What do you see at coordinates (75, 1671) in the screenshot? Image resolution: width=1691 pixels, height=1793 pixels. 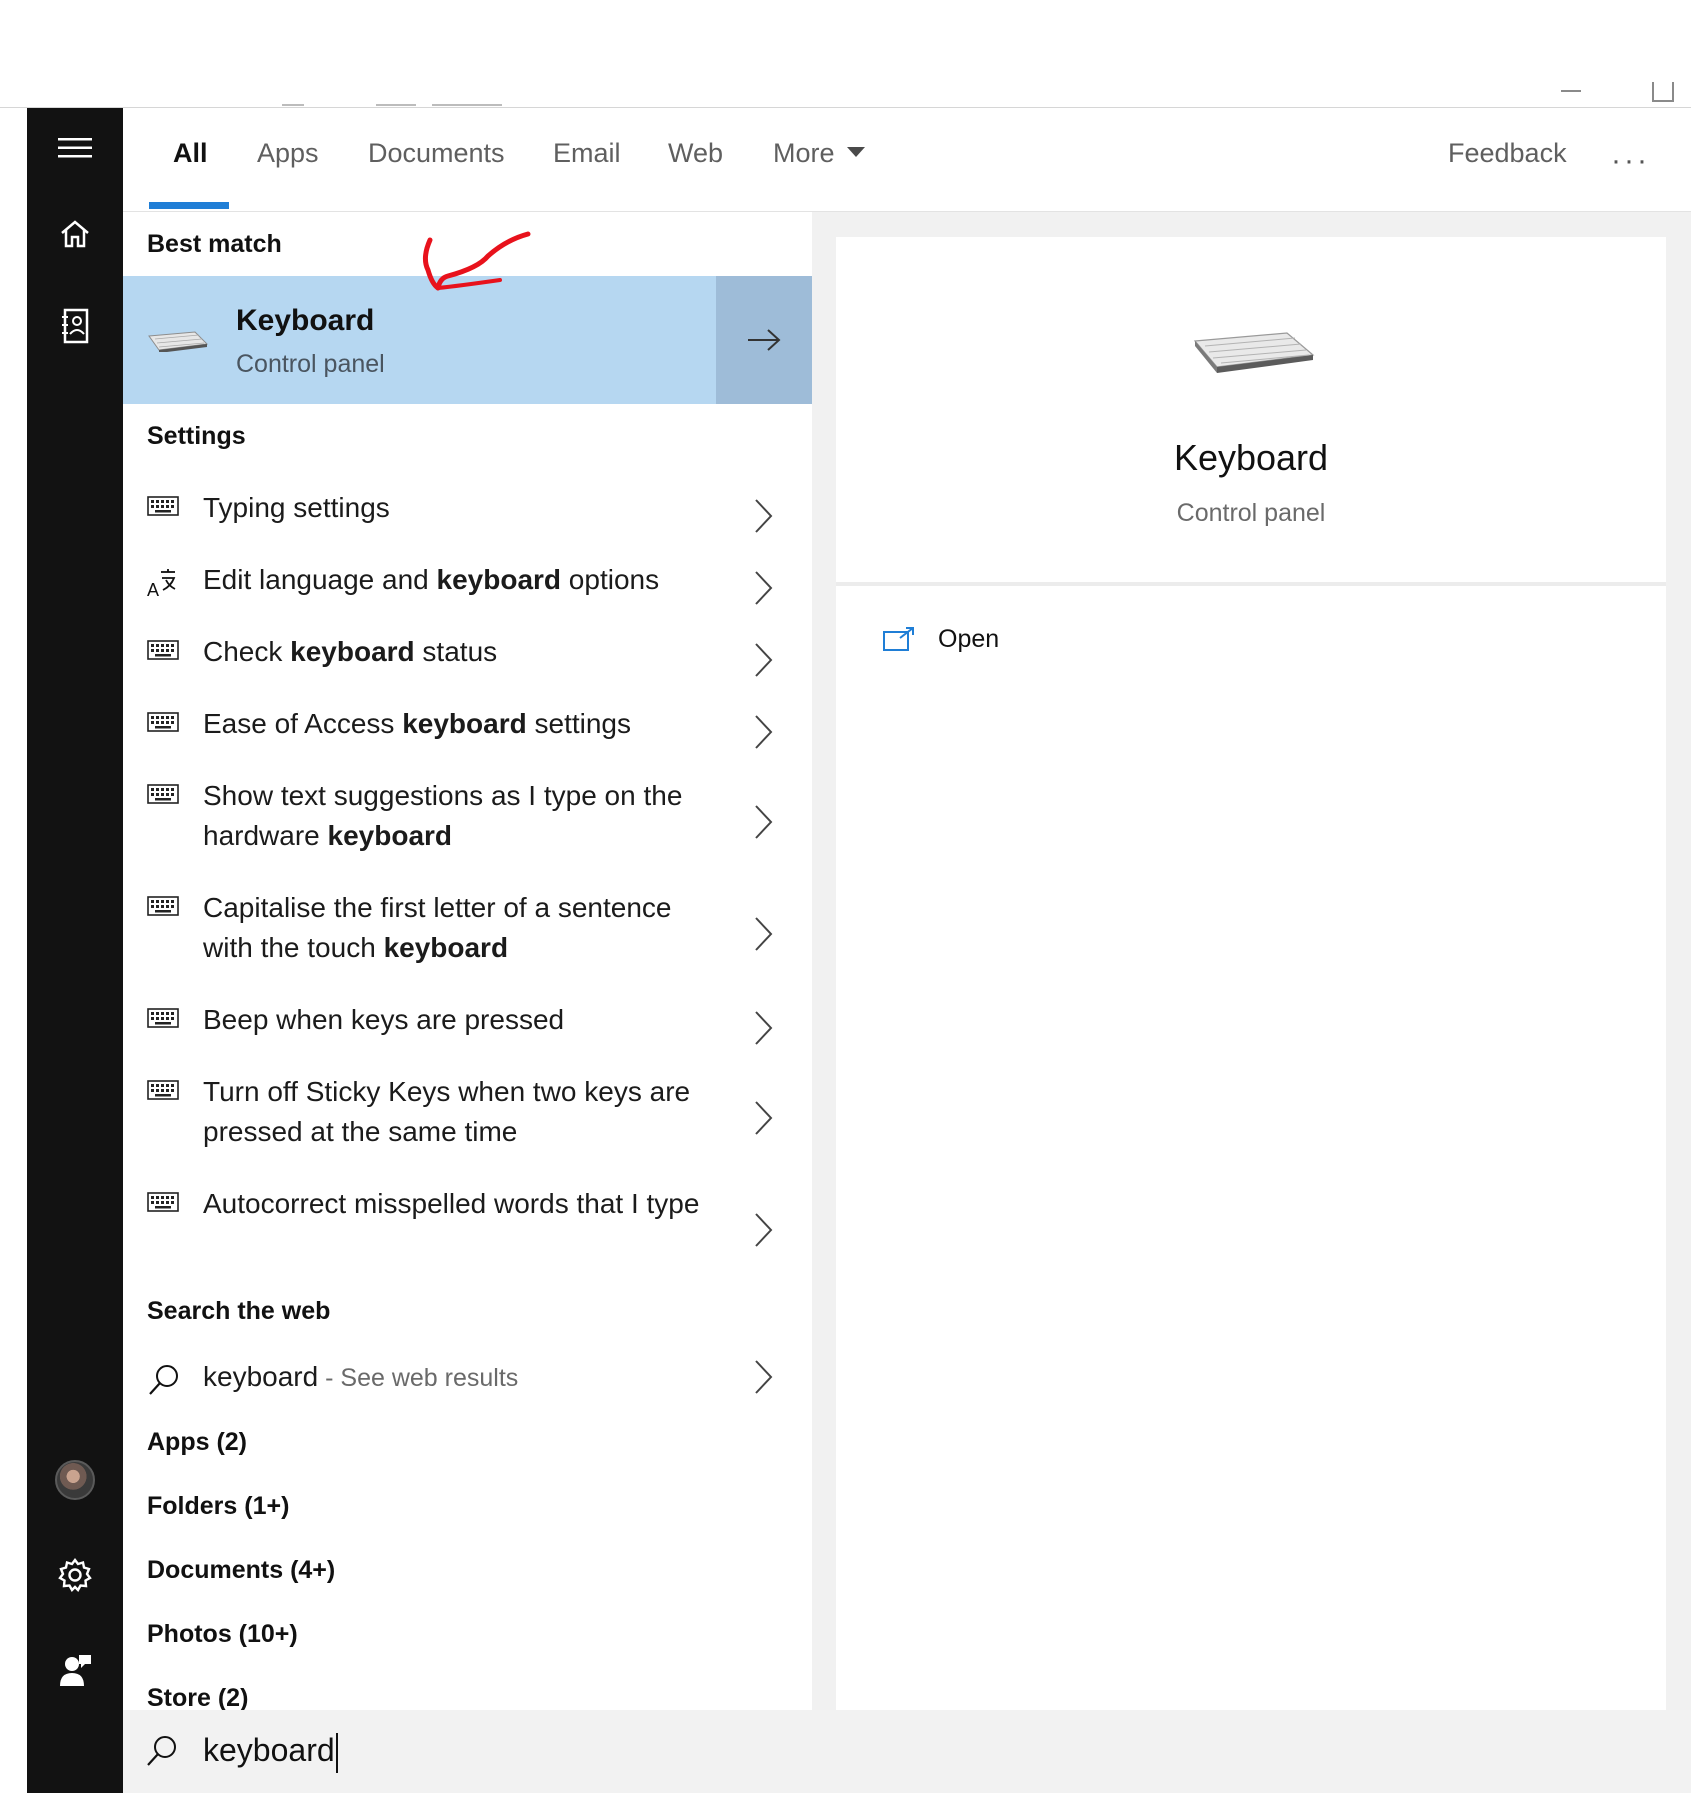 I see `feedback-person-icon` at bounding box center [75, 1671].